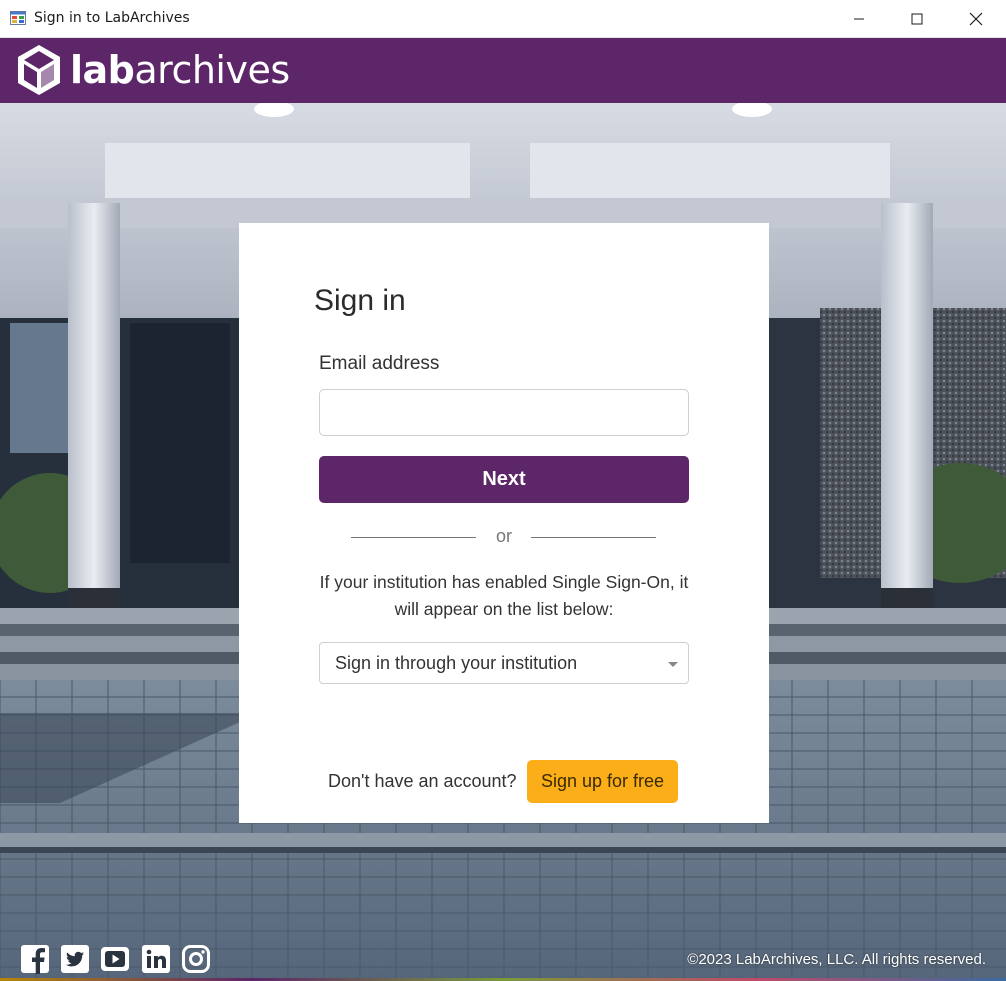 This screenshot has width=1006, height=981. I want to click on divider-left, so click(413, 537).